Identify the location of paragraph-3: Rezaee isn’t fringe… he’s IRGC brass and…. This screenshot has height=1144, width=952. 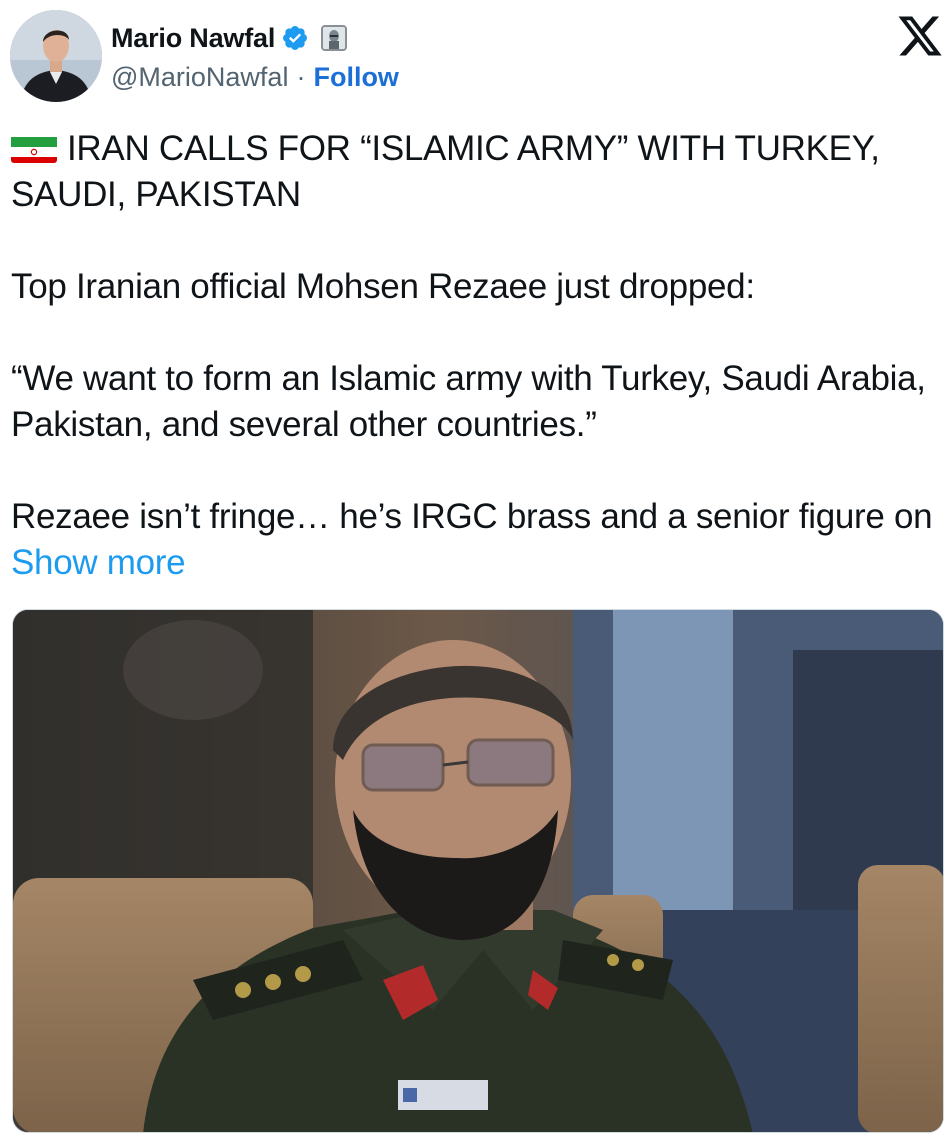
(476, 540).